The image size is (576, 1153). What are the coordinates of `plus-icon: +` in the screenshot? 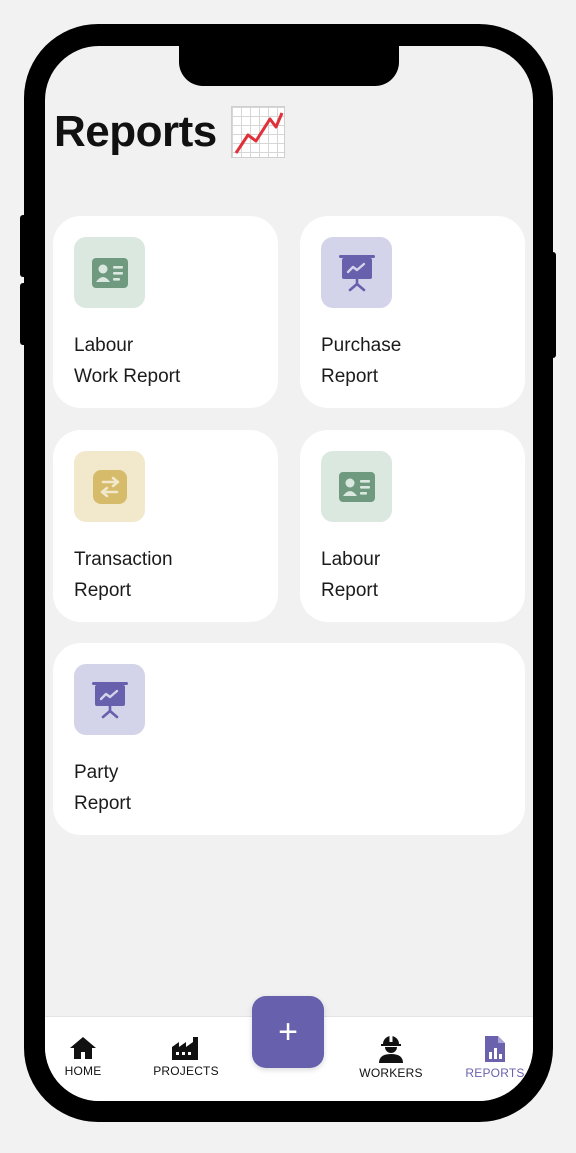 It's located at (288, 1031).